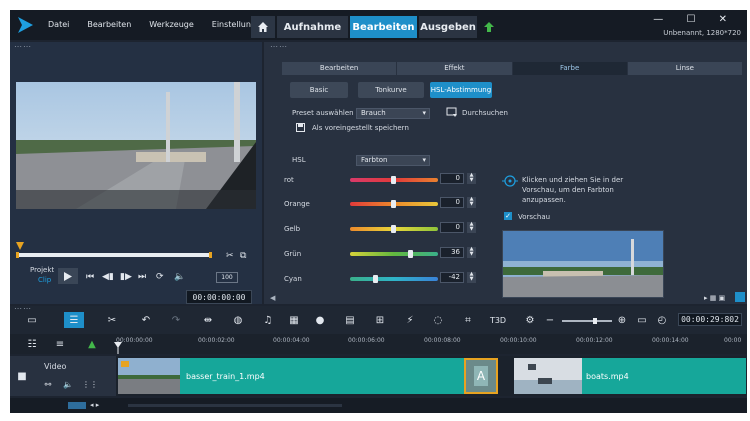 The image size is (750, 421). Describe the element at coordinates (308, 376) in the screenshot. I see `clip-basser-train: basser_train_1.mp4 A` at that location.